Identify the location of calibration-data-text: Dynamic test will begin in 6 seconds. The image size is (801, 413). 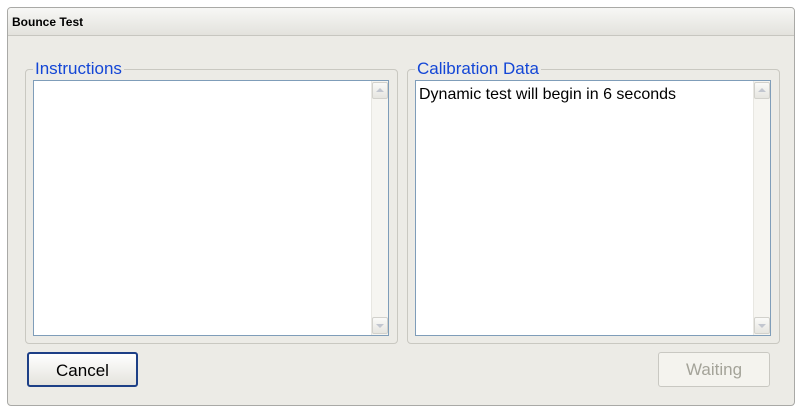
(548, 94).